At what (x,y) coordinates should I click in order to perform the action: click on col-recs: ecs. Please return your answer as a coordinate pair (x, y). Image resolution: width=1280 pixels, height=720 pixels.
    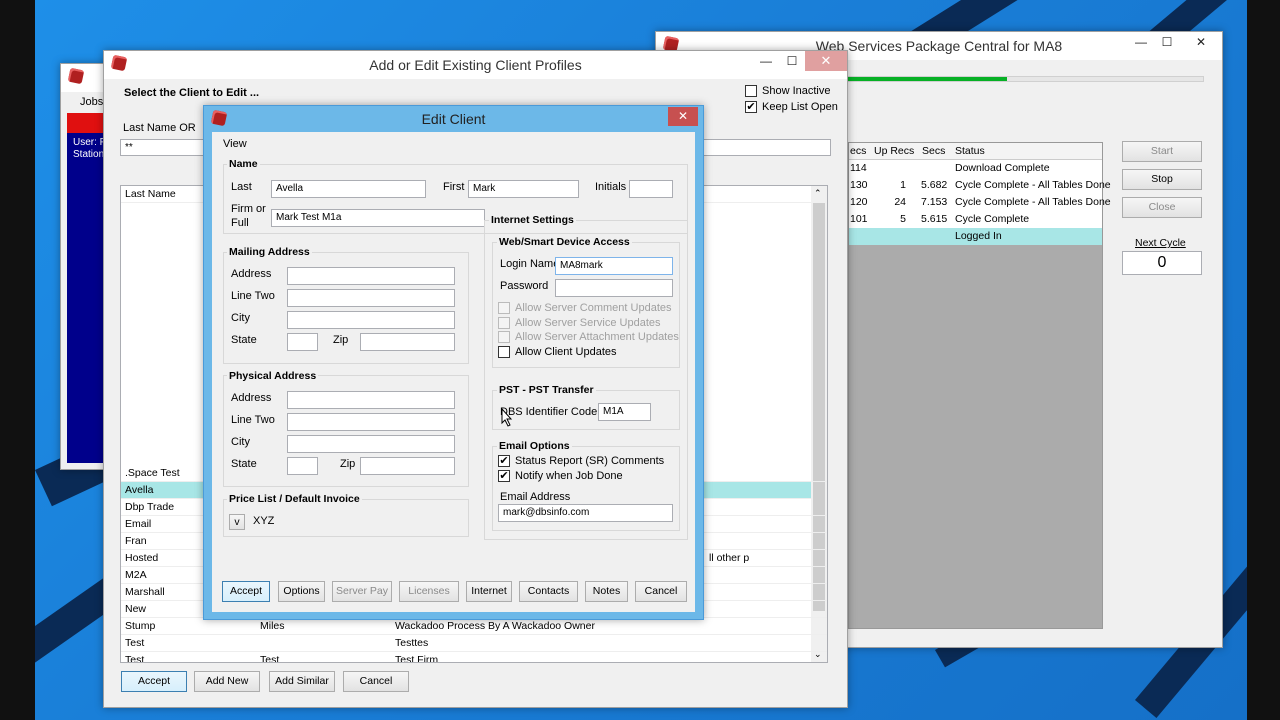
    Looking at the image, I should click on (858, 151).